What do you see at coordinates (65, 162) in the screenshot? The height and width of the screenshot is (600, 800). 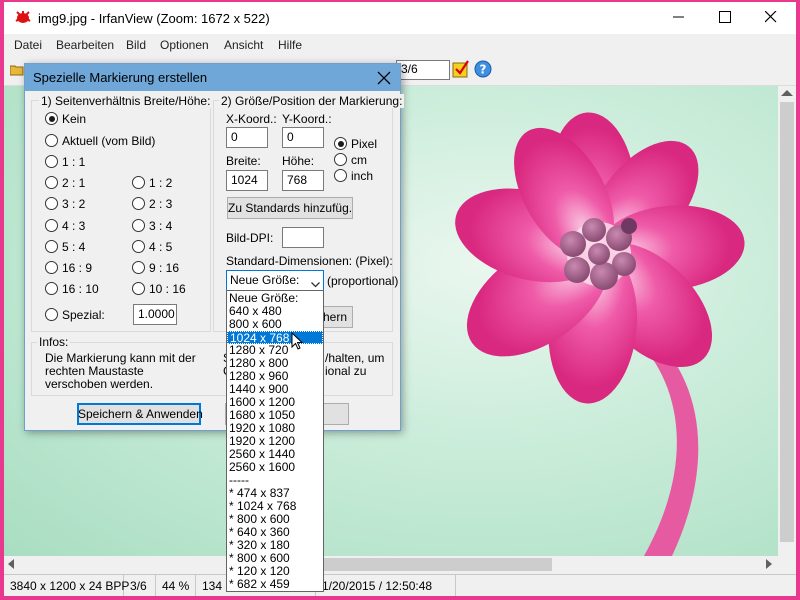 I see `ratio-1-1: 1` at bounding box center [65, 162].